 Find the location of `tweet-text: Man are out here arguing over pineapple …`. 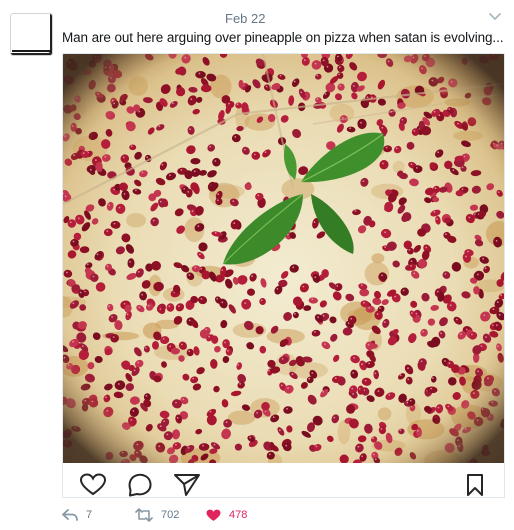

tweet-text: Man are out here arguing over pineapple … is located at coordinates (283, 37).